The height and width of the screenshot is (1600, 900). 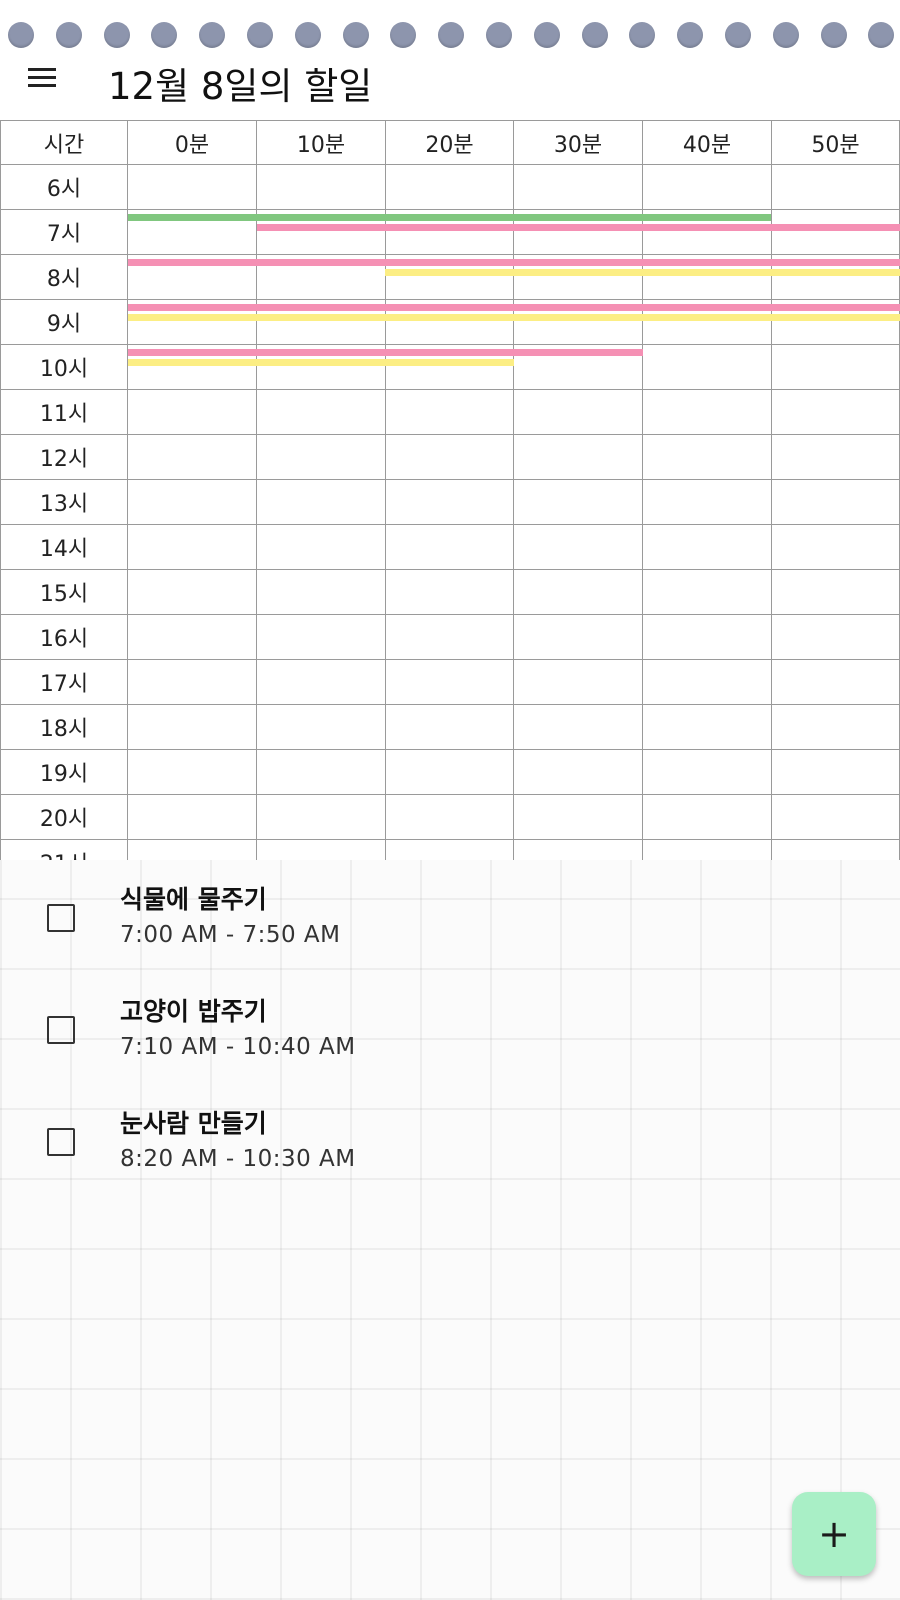 I want to click on hour-label: 12시, so click(x=64, y=457).